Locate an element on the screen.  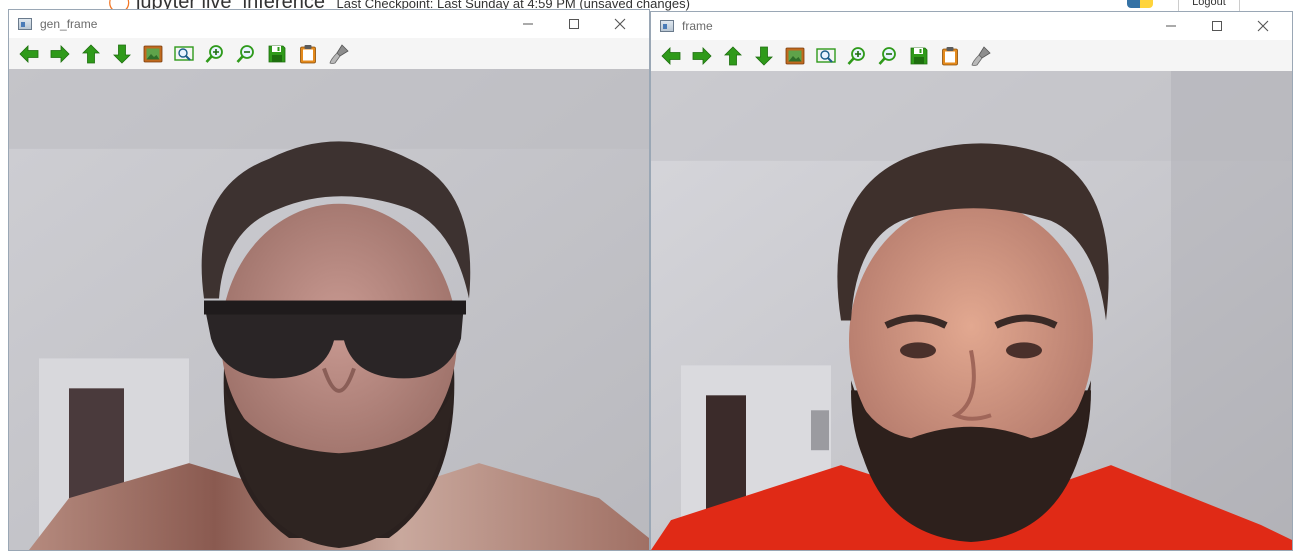
window-title: frame is located at coordinates (697, 26).